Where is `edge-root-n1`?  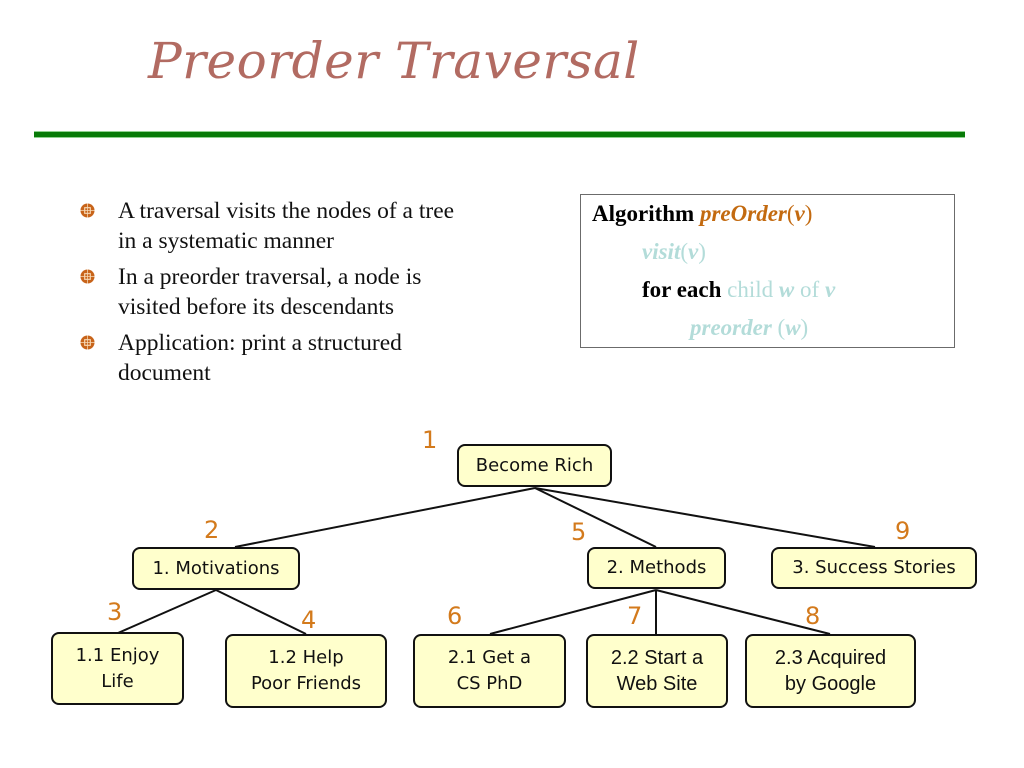 edge-root-n1 is located at coordinates (385, 517).